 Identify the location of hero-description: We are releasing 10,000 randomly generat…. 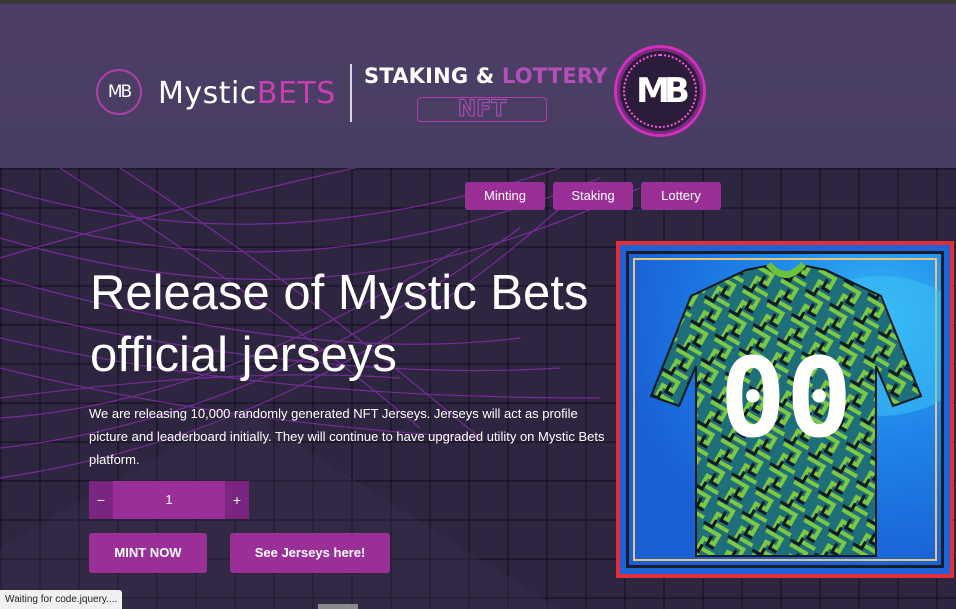
(347, 436).